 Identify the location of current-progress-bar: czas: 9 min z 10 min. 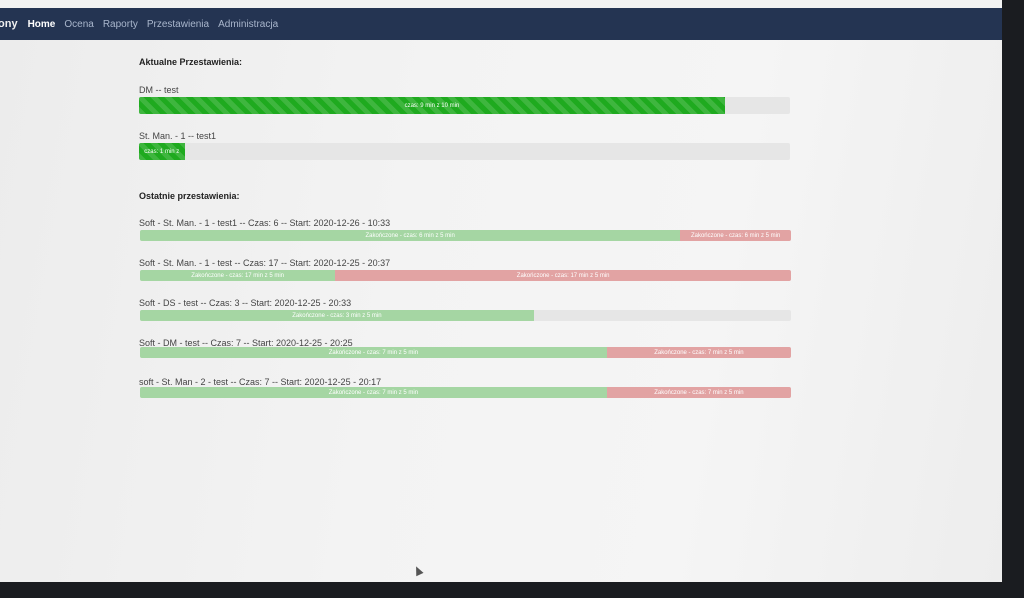
(432, 105).